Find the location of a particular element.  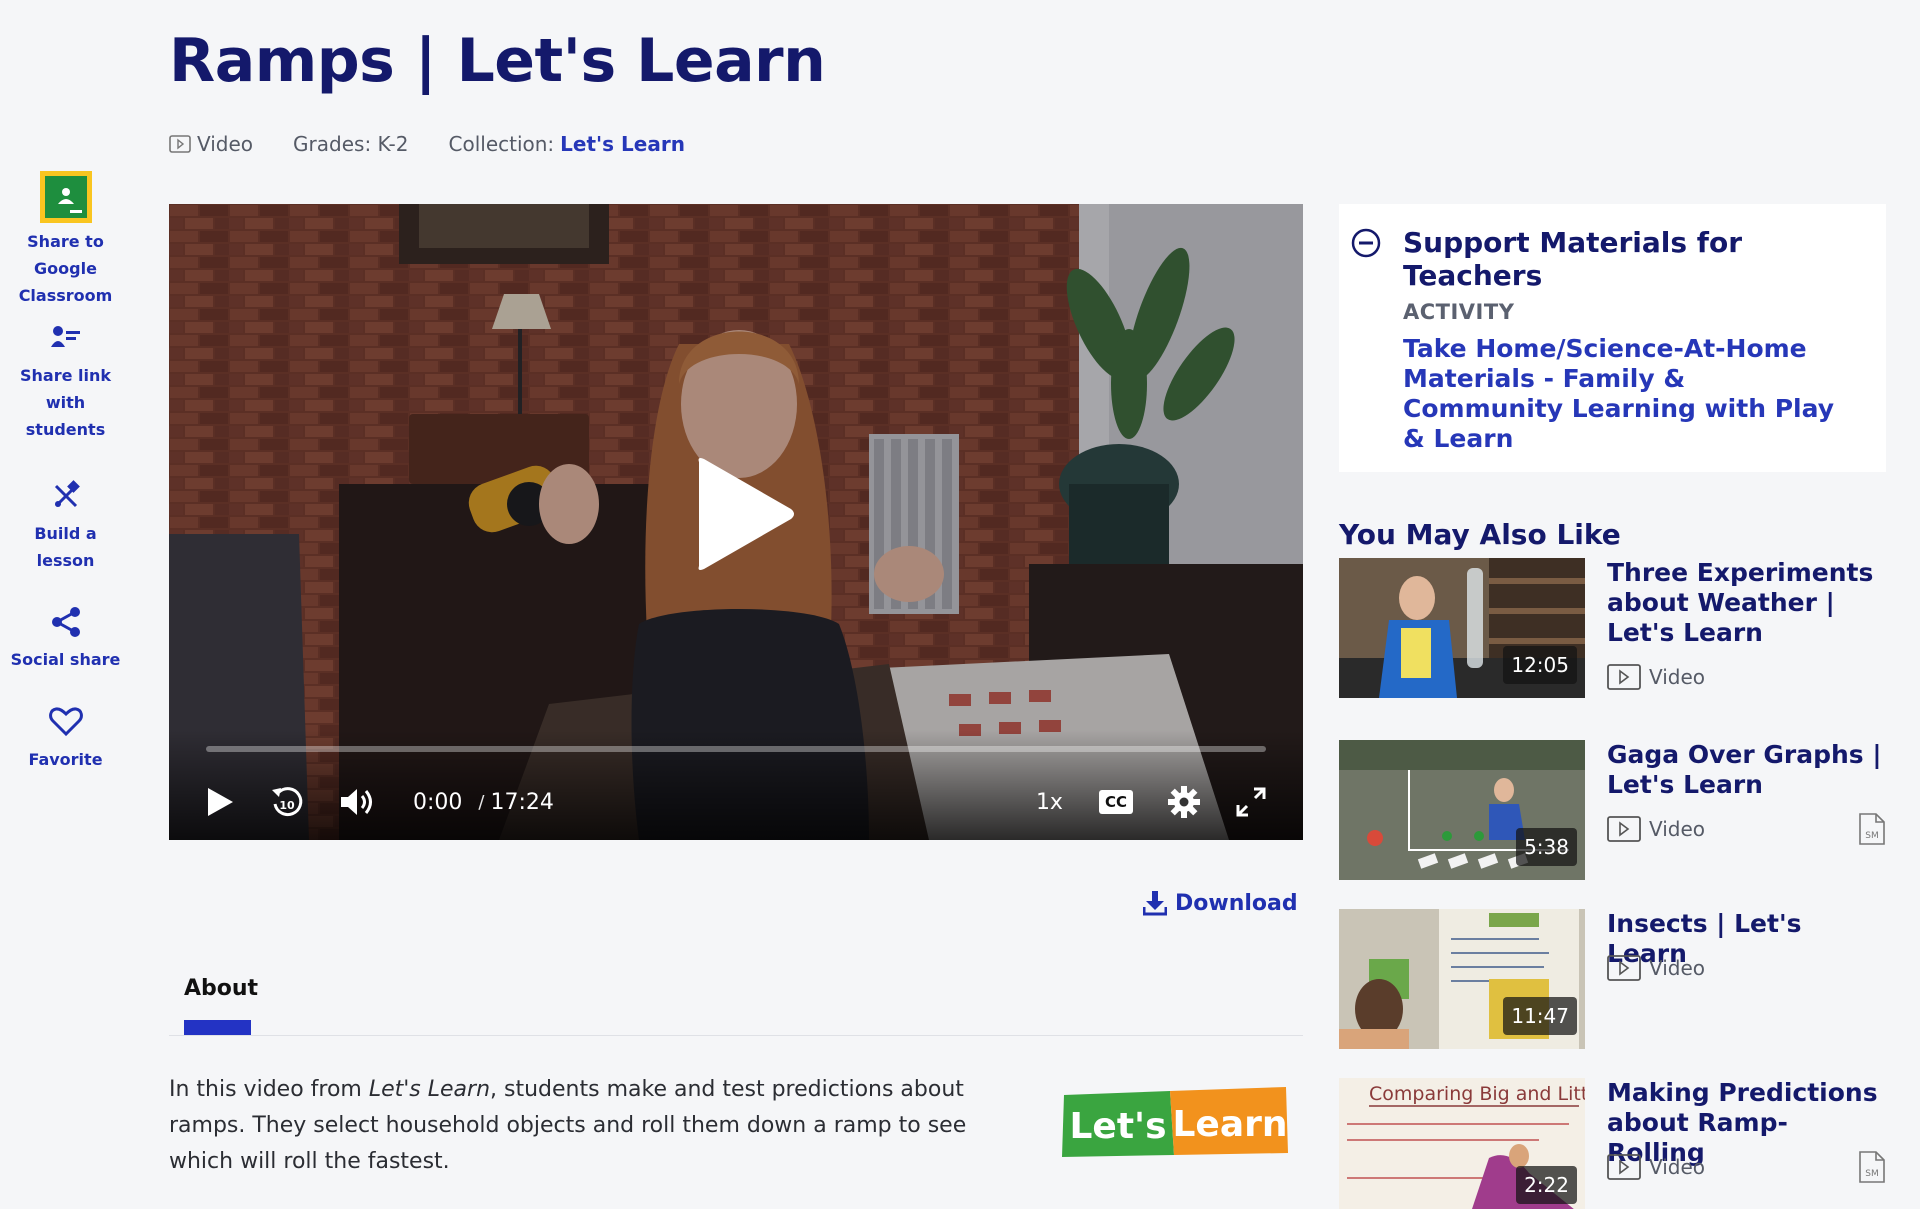

share-icon is located at coordinates (66, 622).